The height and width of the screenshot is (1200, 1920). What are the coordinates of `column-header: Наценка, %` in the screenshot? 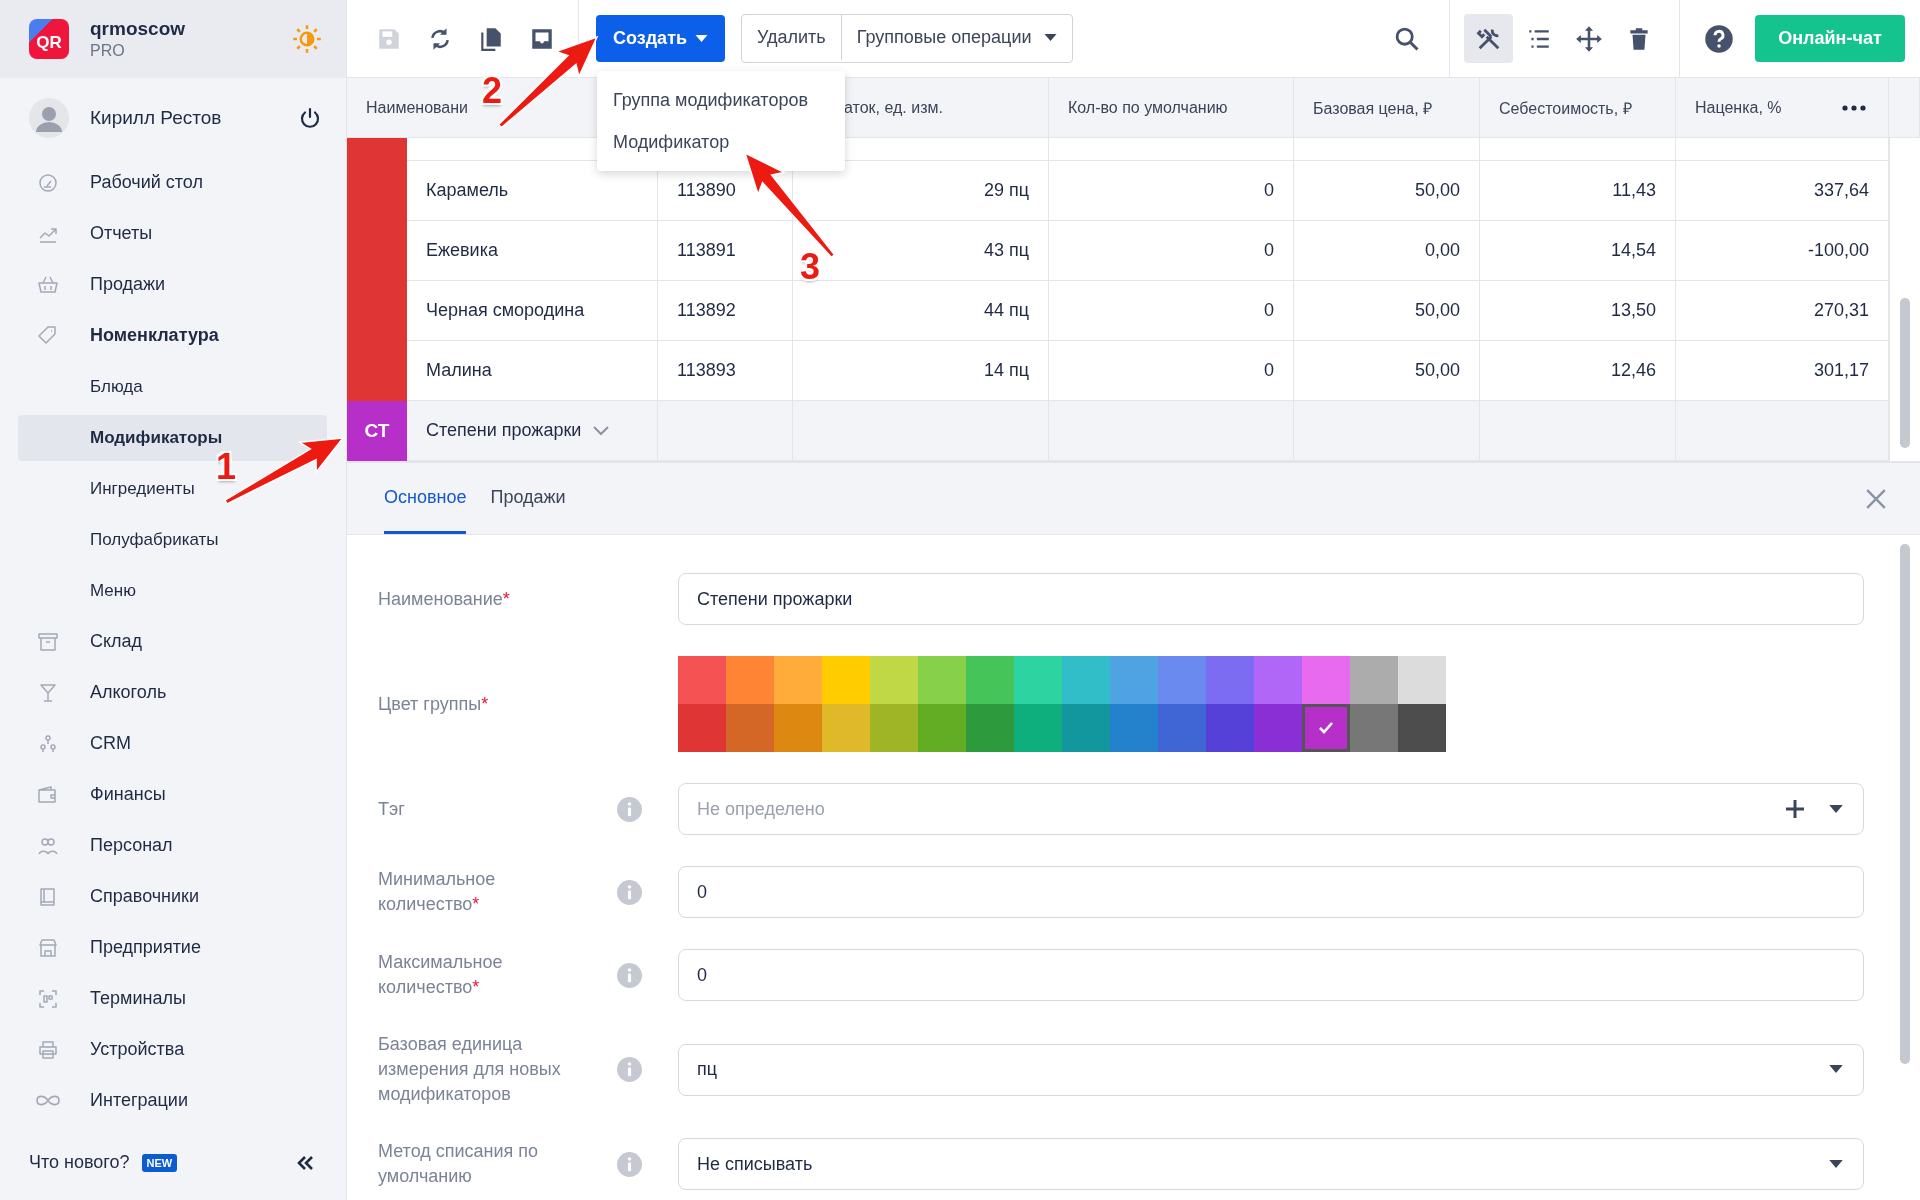 It's located at (1738, 107).